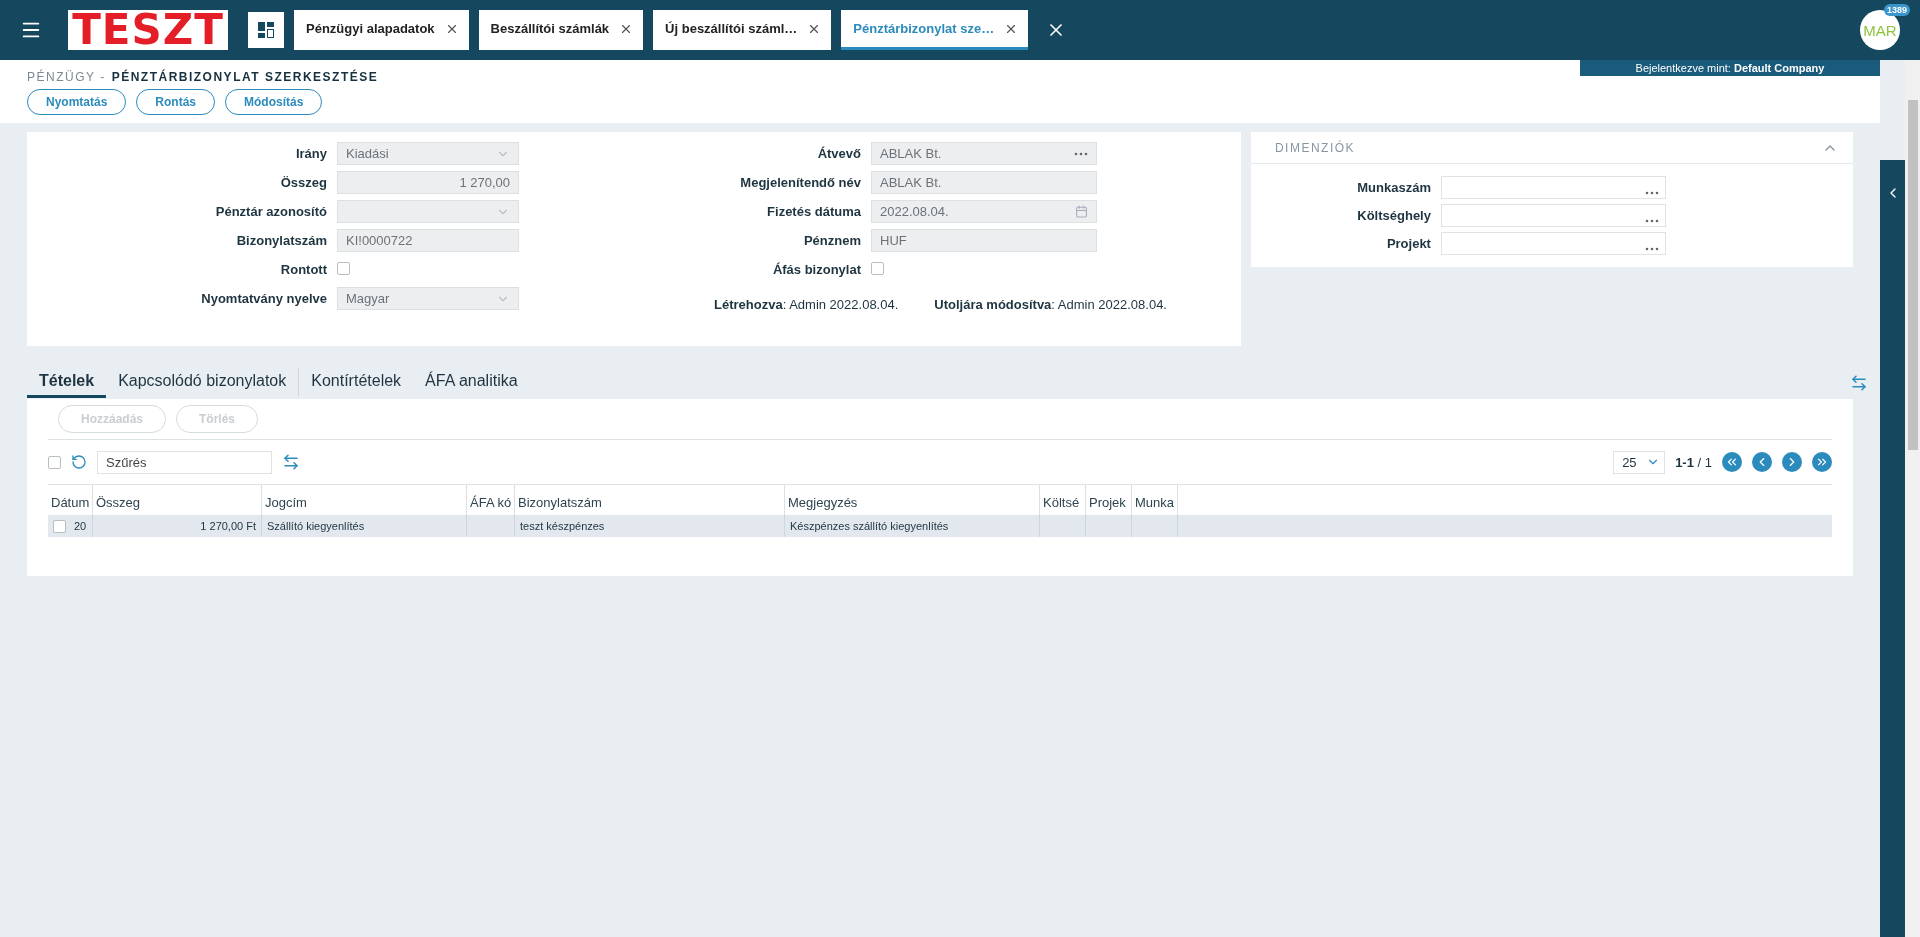 The width and height of the screenshot is (1920, 937). What do you see at coordinates (806, 304) in the screenshot?
I see `created-info: Létrehozva: Admin 2022.08.04.` at bounding box center [806, 304].